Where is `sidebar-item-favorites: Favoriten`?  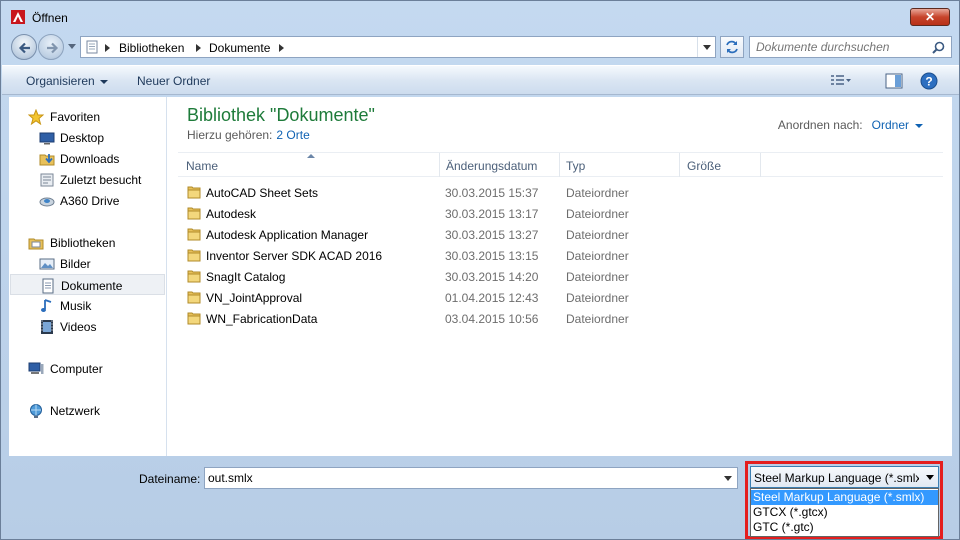
sidebar-item-favorites: Favoriten is located at coordinates (87, 116).